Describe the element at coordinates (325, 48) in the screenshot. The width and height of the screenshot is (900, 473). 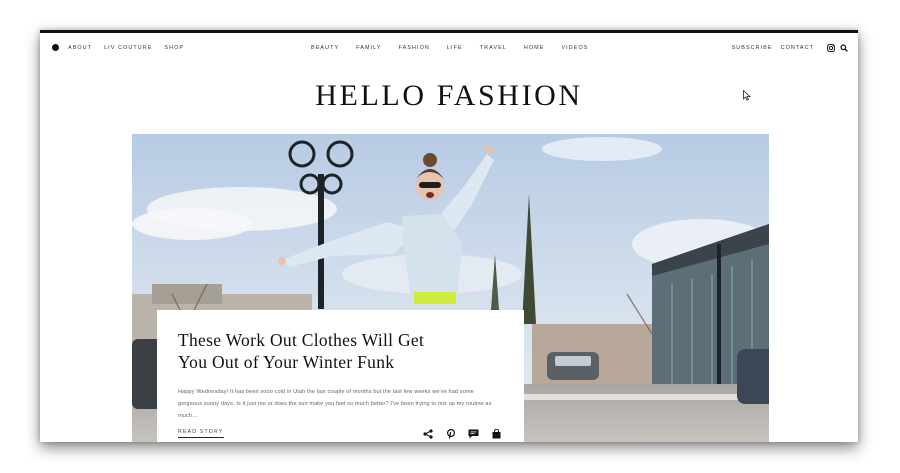
I see `nav-link-beauty: Beauty` at that location.